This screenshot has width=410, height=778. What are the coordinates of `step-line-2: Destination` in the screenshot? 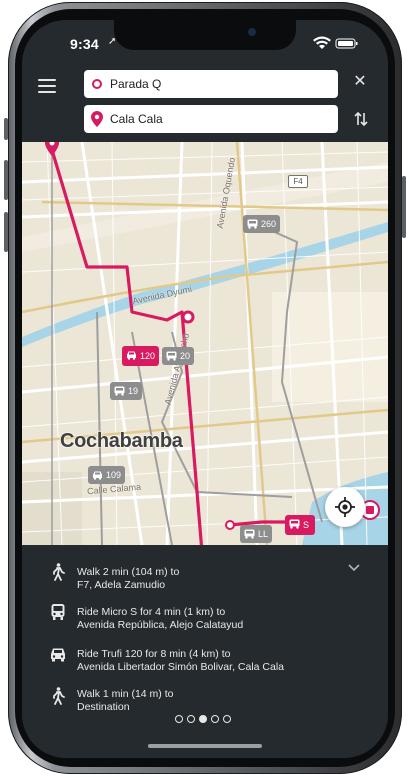 It's located at (103, 707).